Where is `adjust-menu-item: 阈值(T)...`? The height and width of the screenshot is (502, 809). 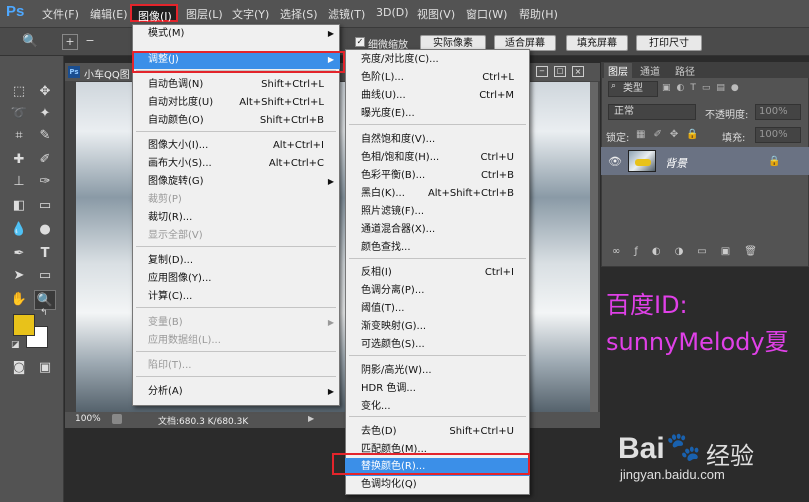
adjust-menu-item: 阈值(T)... is located at coordinates (437, 309).